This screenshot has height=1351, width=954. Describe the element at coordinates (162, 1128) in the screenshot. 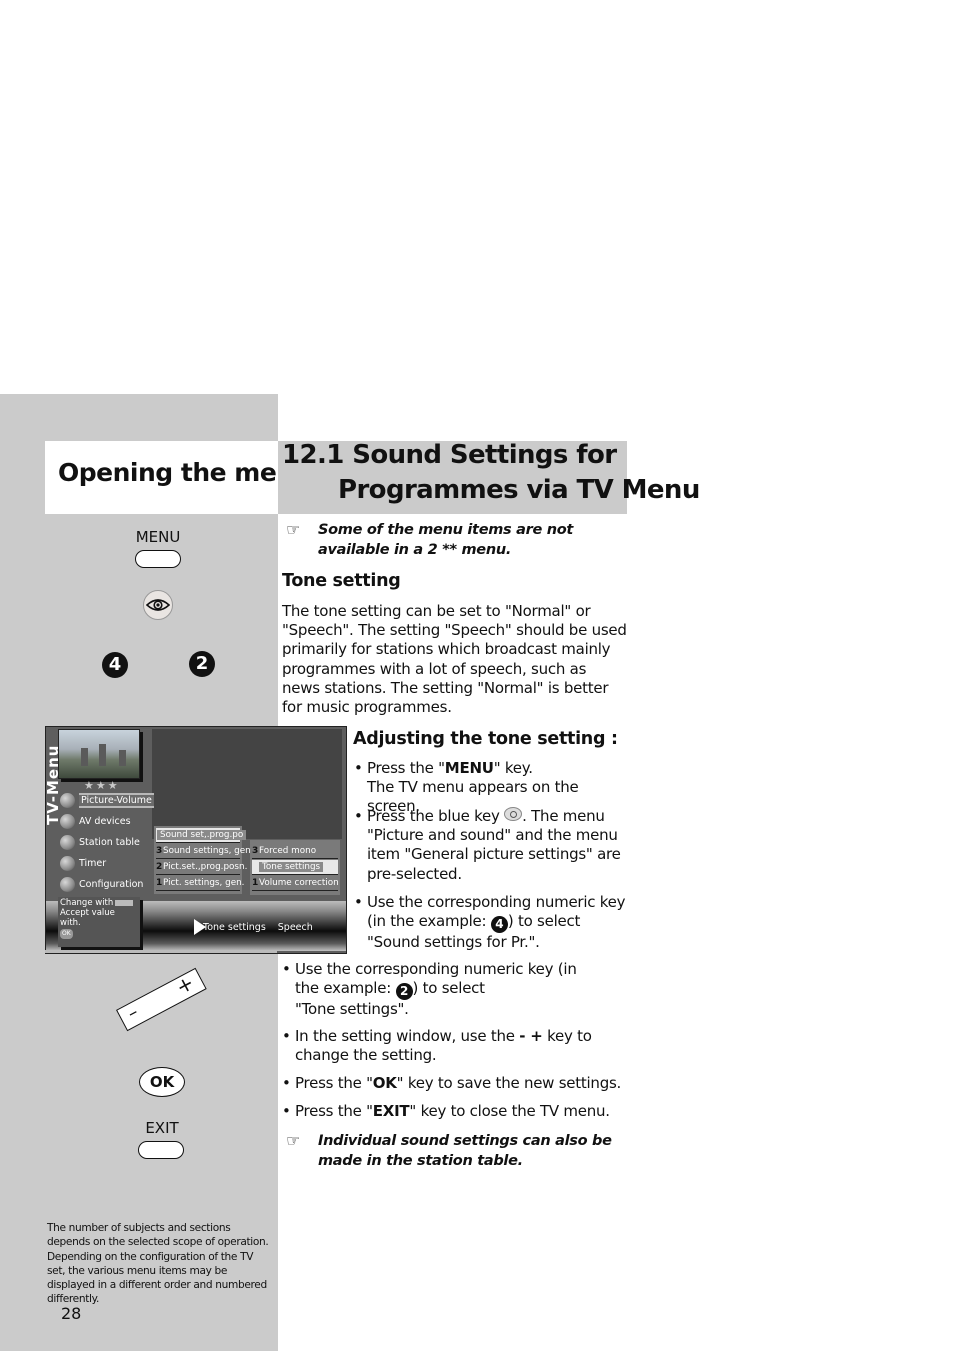

I see `exit-key-label: EXIT` at that location.